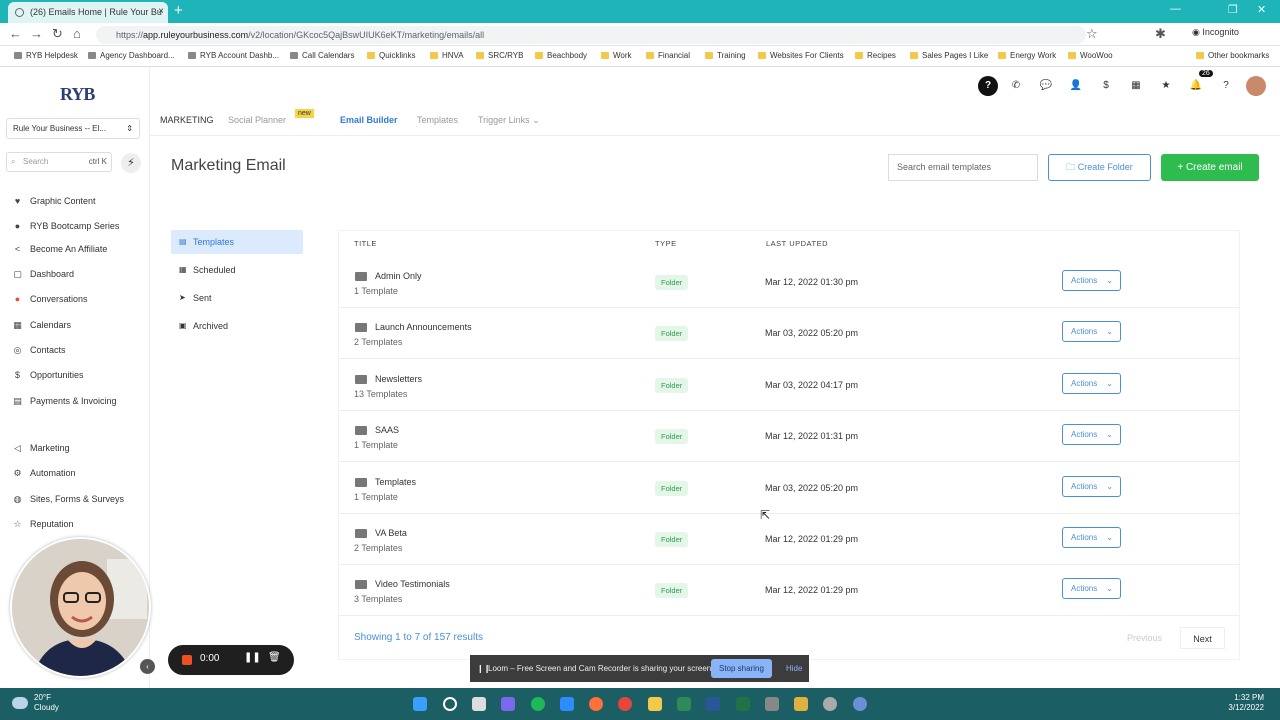  I want to click on collapse-recorder-icon: ‹, so click(147, 666).